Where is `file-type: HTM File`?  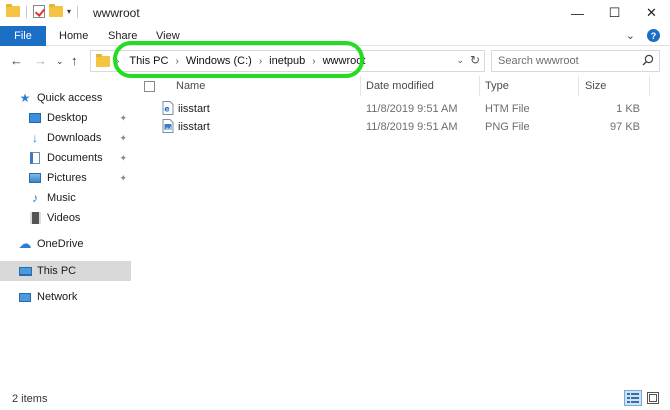
file-type: HTM File is located at coordinates (507, 109).